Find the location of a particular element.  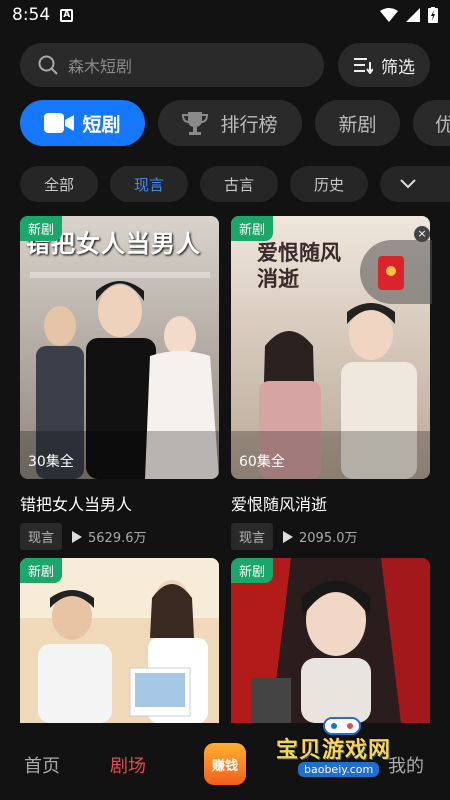

chip-label: 现言 is located at coordinates (148, 184).